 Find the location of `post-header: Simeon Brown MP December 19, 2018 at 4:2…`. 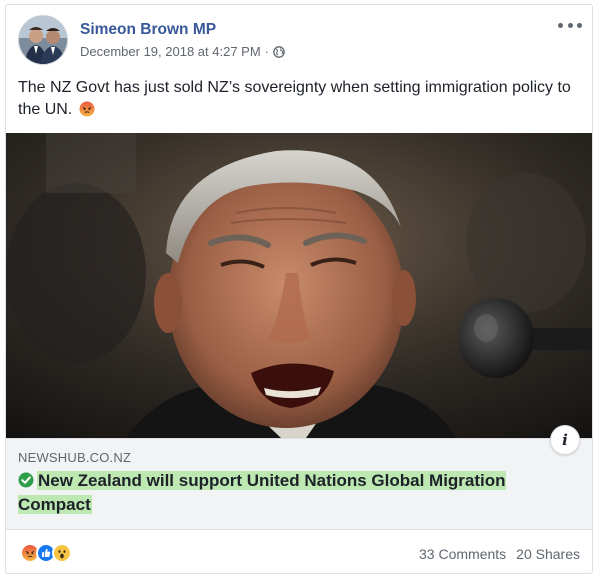

post-header: Simeon Brown MP December 19, 2018 at 4:2… is located at coordinates (299, 36).